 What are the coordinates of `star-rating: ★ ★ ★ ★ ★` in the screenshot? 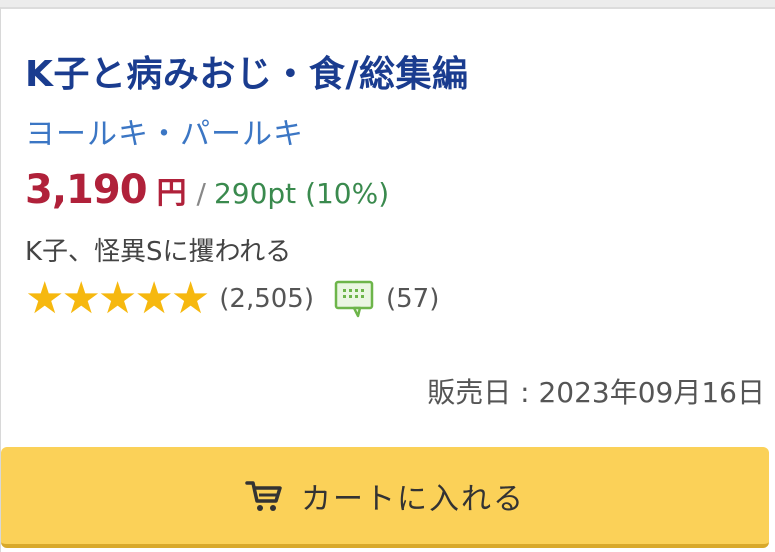 It's located at (118, 298).